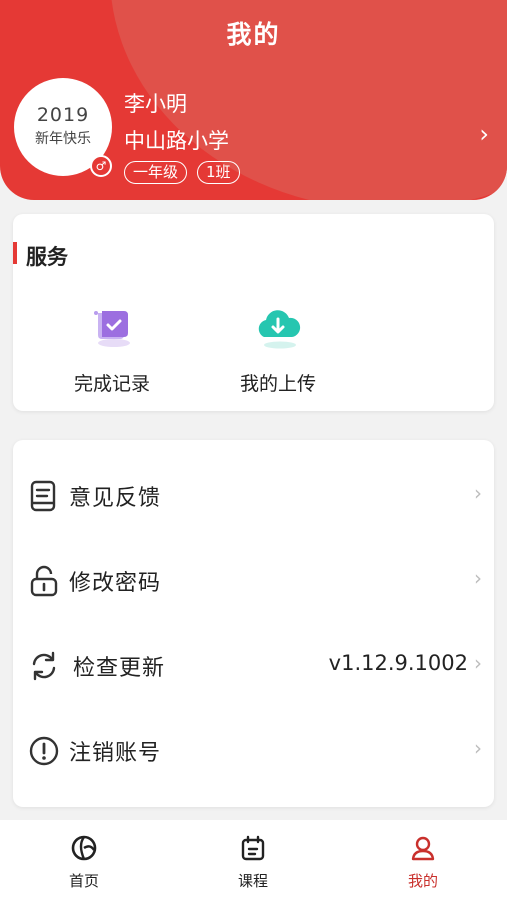  I want to click on gender-male-icon: ♂, so click(101, 166).